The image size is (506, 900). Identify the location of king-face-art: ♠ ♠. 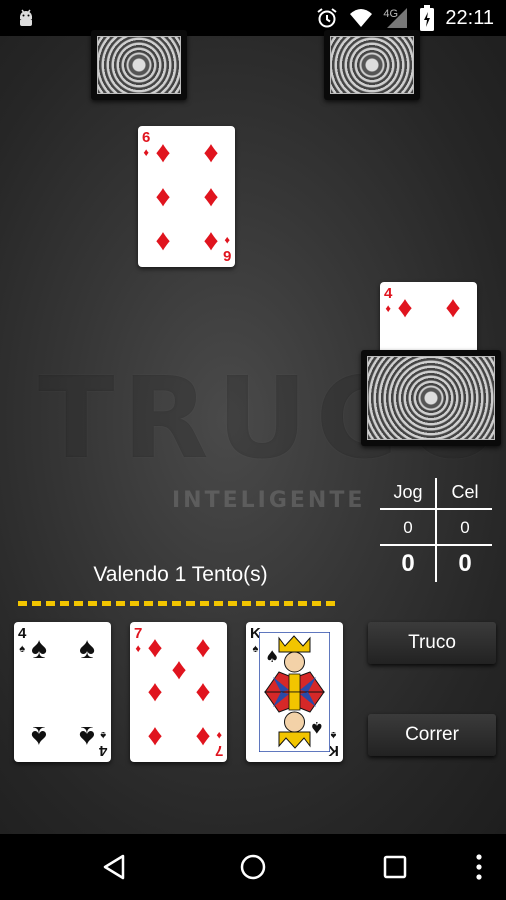
(294, 692).